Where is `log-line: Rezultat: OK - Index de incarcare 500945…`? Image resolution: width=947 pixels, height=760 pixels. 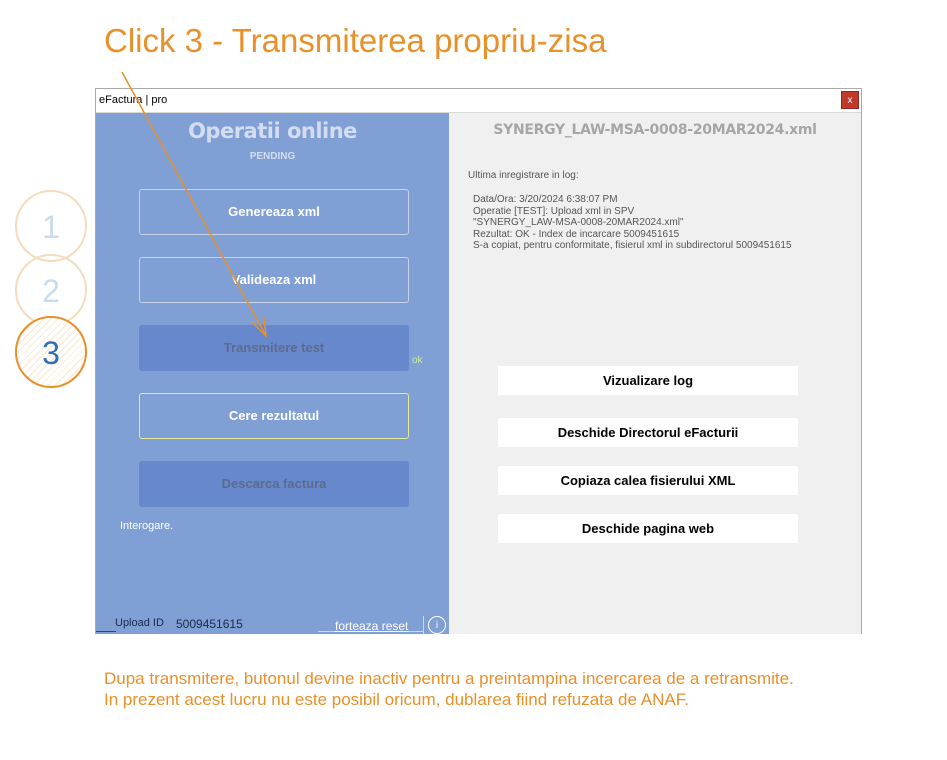 log-line: Rezultat: OK - Index de incarcare 500945… is located at coordinates (576, 234).